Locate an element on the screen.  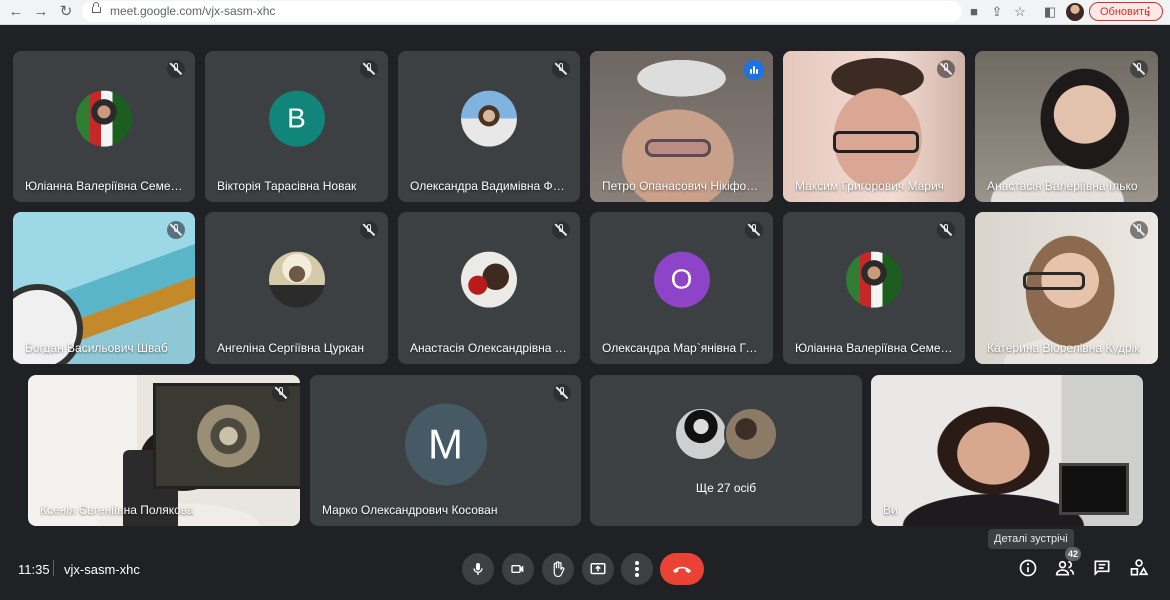
chat-icon is located at coordinates (1102, 568).